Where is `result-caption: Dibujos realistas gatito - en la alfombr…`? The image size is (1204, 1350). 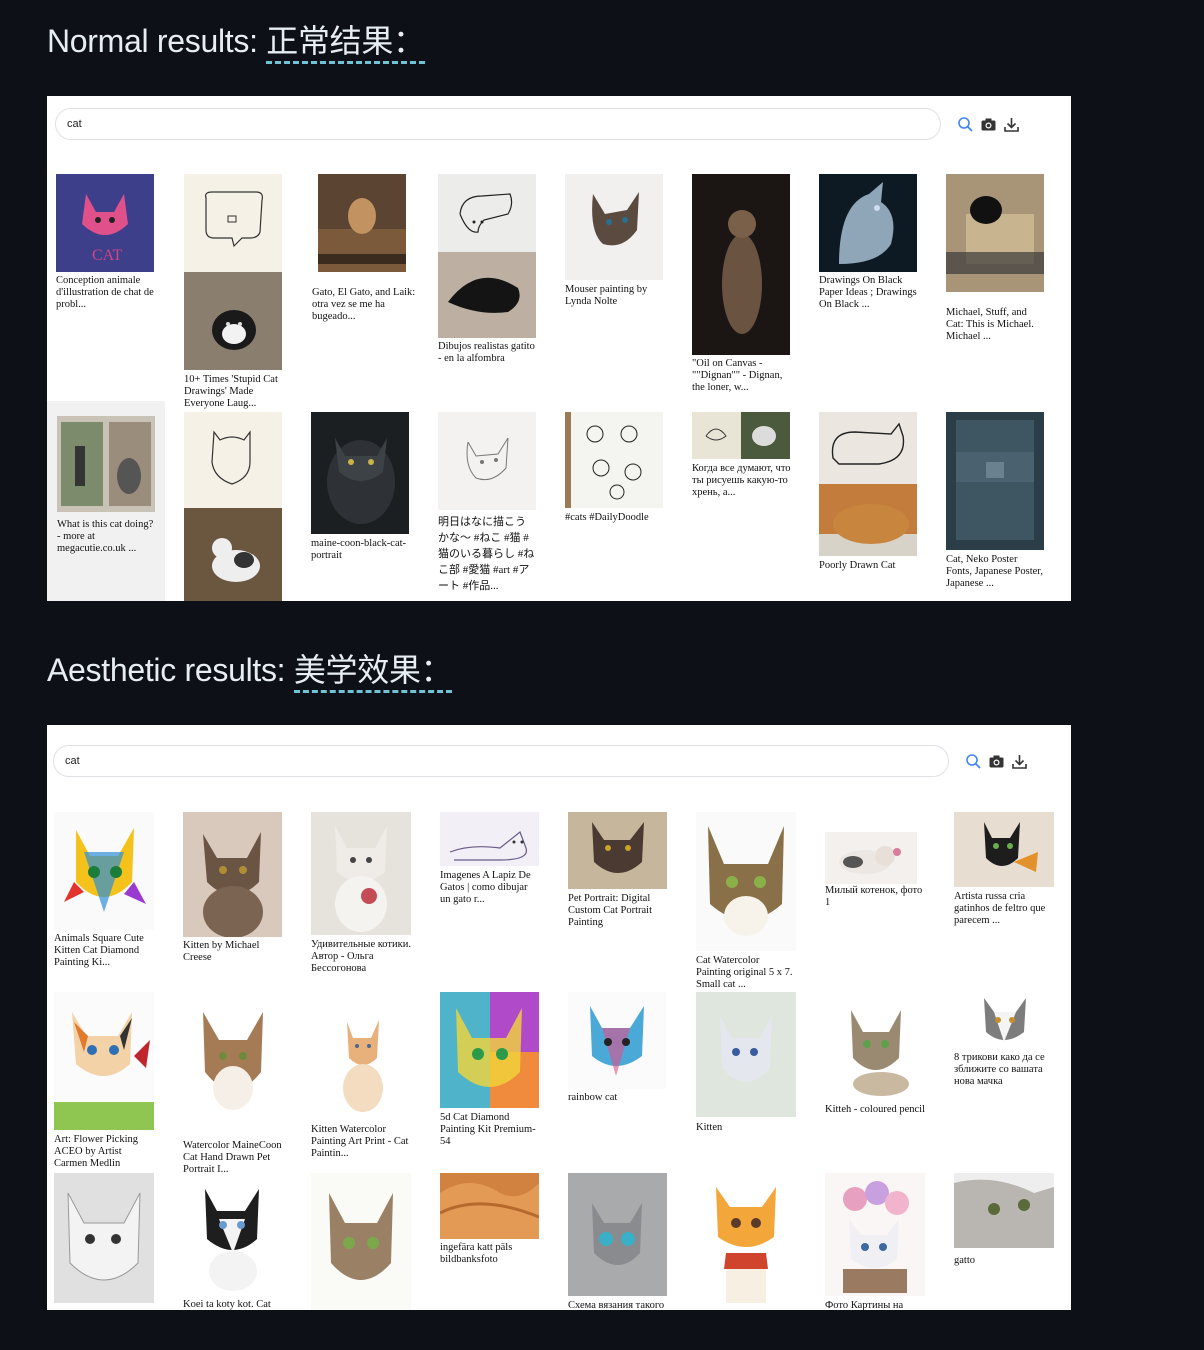 result-caption: Dibujos realistas gatito - en la alfombr… is located at coordinates (486, 352).